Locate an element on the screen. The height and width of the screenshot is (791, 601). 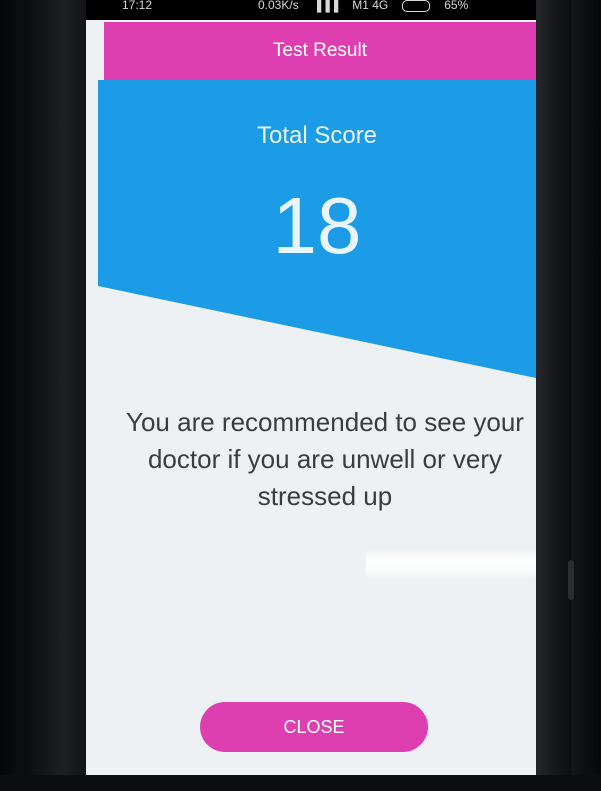
status-indicators: 0.03K/s ▐▐▐ M1 4G 65% is located at coordinates (363, 8).